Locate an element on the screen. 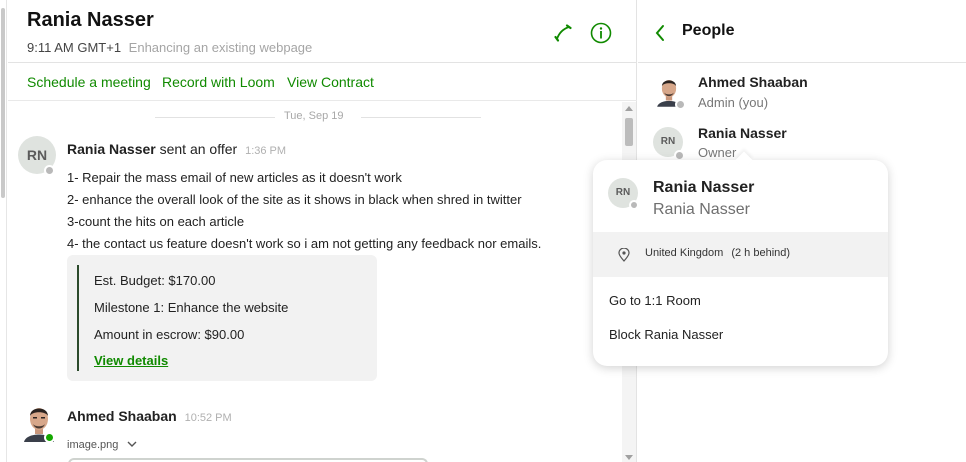 The width and height of the screenshot is (966, 462). page-scrollbar-thumb is located at coordinates (3, 103).